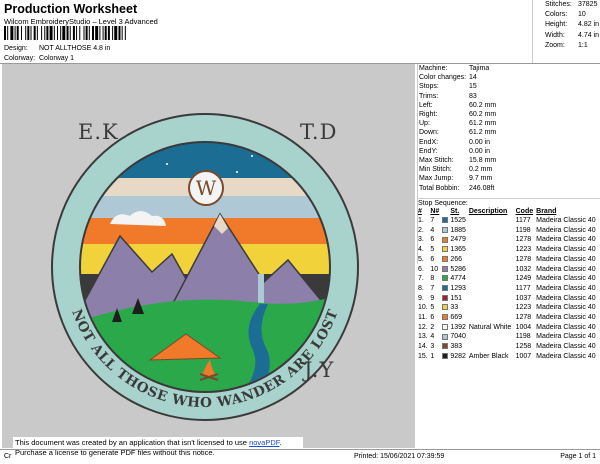 This screenshot has height=464, width=600. What do you see at coordinates (423, 337) in the screenshot?
I see `cell-index: 13.` at bounding box center [423, 337].